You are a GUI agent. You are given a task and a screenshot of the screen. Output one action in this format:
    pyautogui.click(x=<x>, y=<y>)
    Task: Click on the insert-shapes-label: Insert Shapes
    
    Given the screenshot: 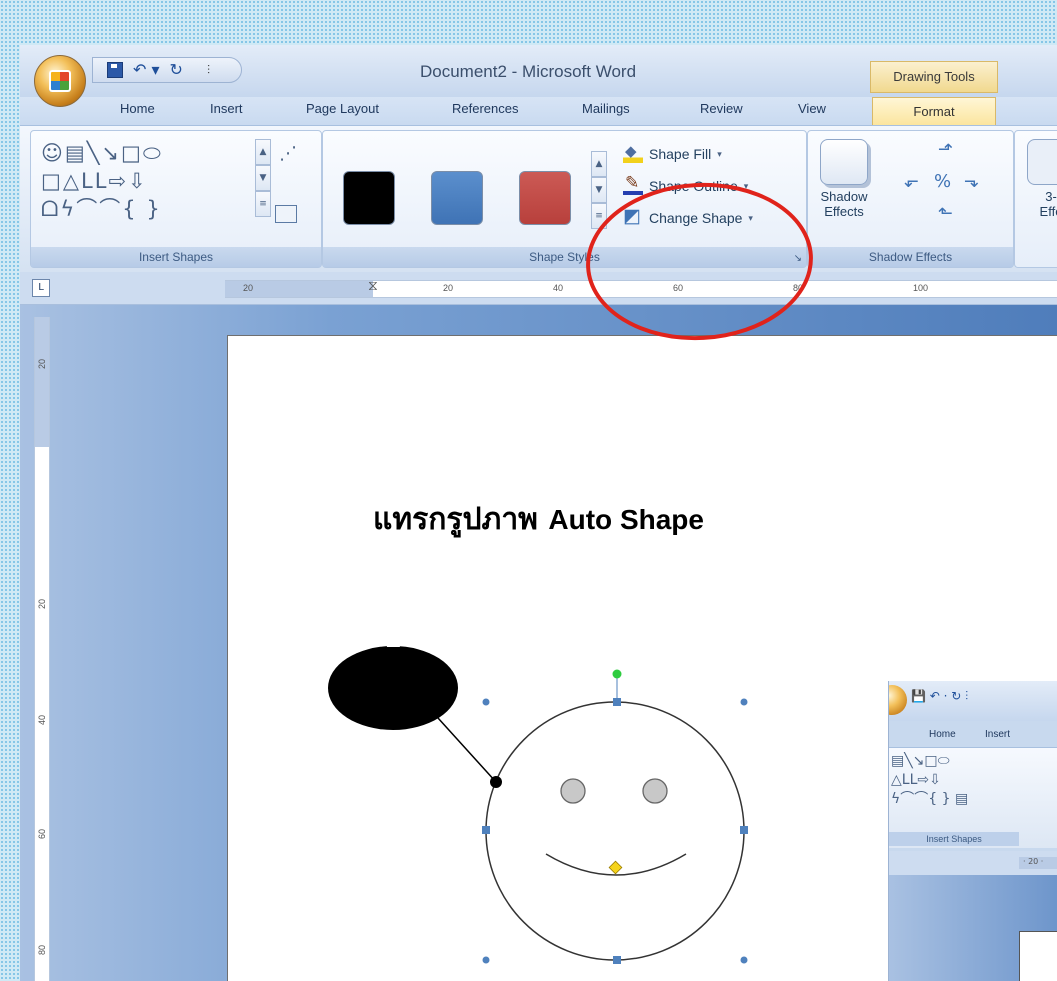 What is the action you would take?
    pyautogui.click(x=176, y=257)
    